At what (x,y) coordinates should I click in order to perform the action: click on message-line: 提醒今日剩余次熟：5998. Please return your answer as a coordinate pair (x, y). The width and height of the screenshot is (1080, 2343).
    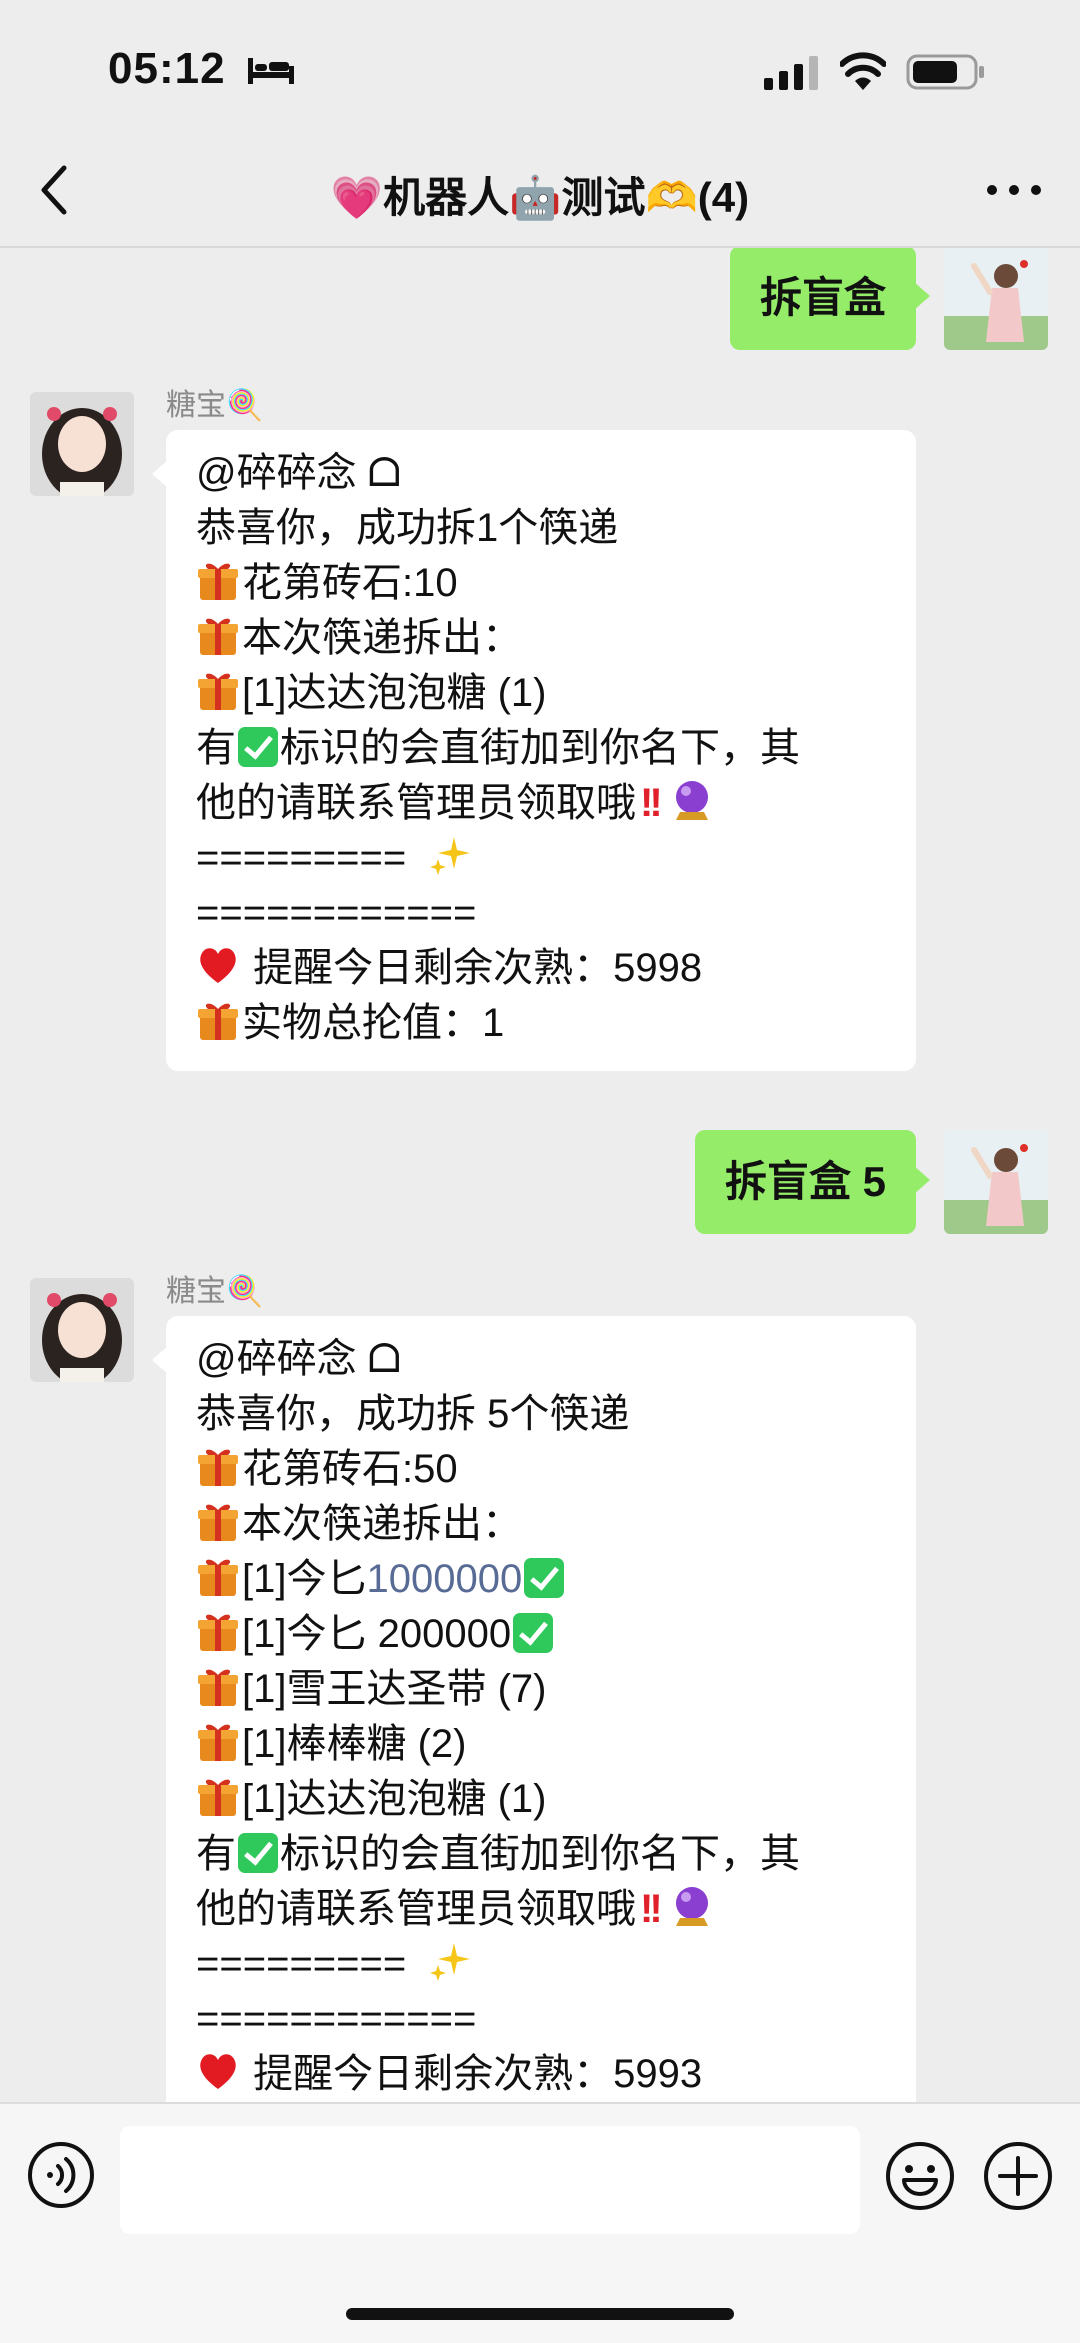
    Looking at the image, I should click on (541, 968).